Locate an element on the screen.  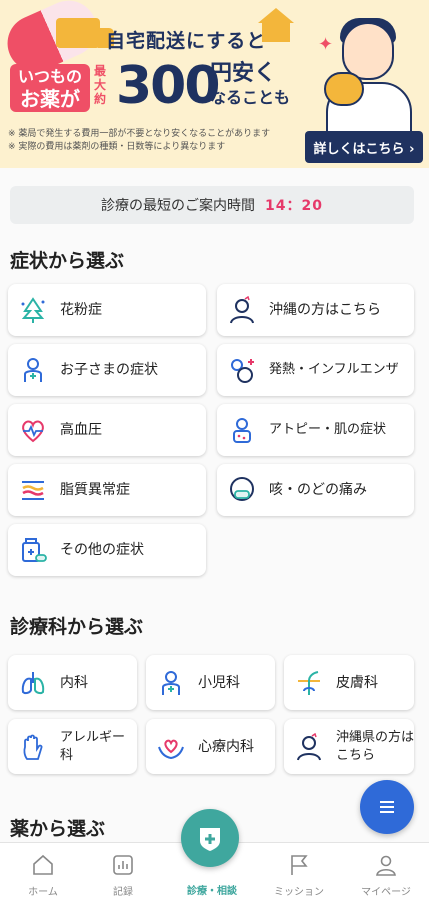
menu-icon is located at coordinates (387, 807).